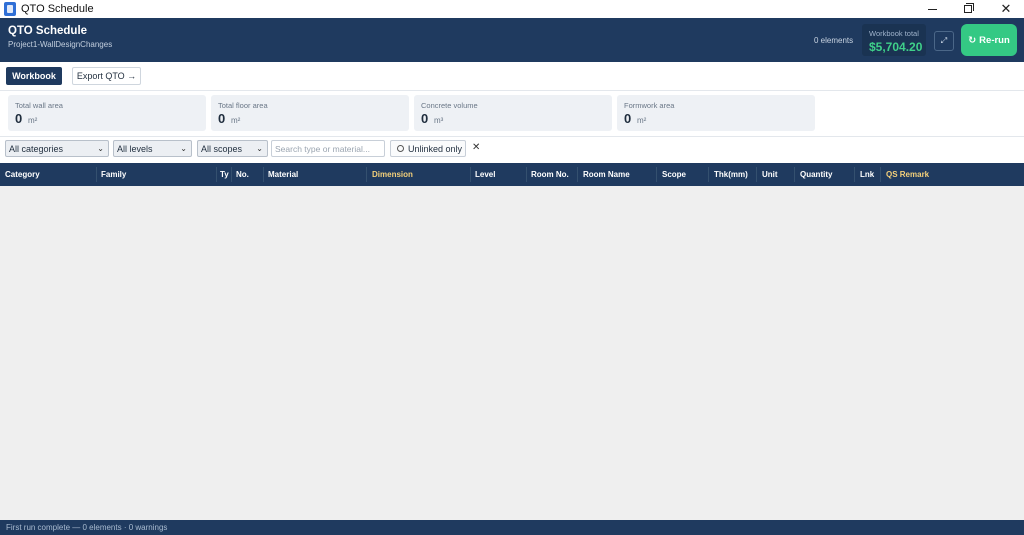 The width and height of the screenshot is (1024, 535). I want to click on stat-total-wall-area: Total wall area 0 m², so click(107, 113).